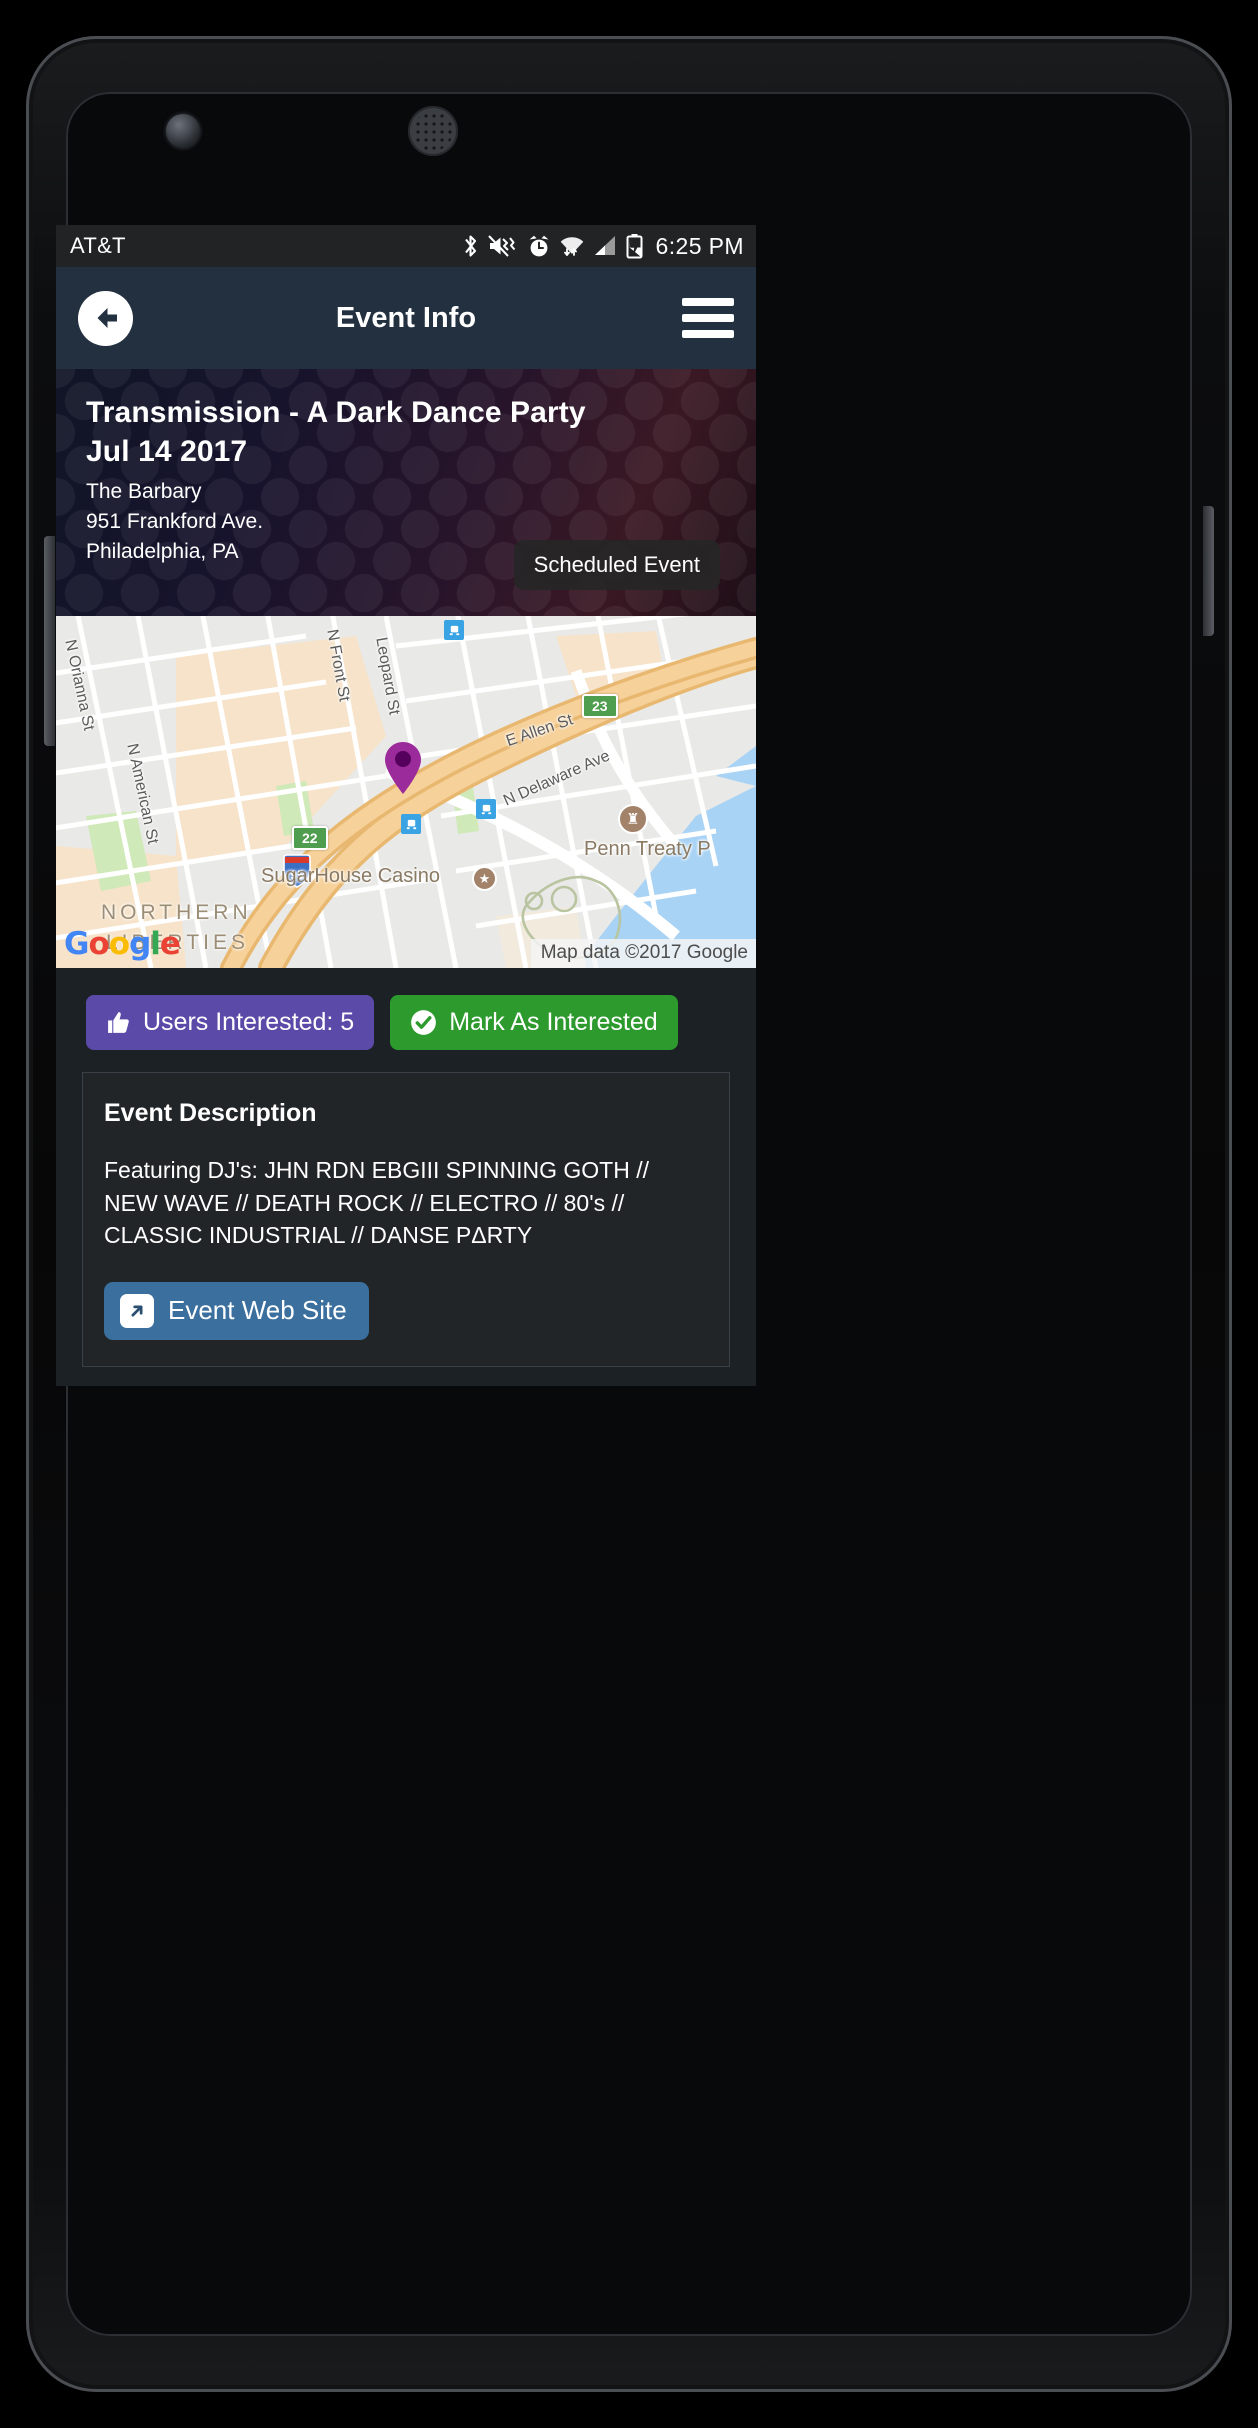  Describe the element at coordinates (403, 768) in the screenshot. I see `location-pin-marker` at that location.